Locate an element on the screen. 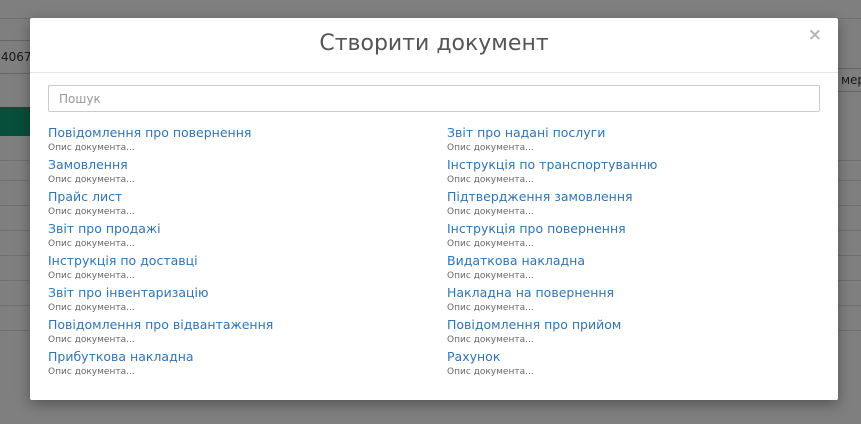 The width and height of the screenshot is (861, 424). document-type-link: Звіт про продажі is located at coordinates (238, 228).